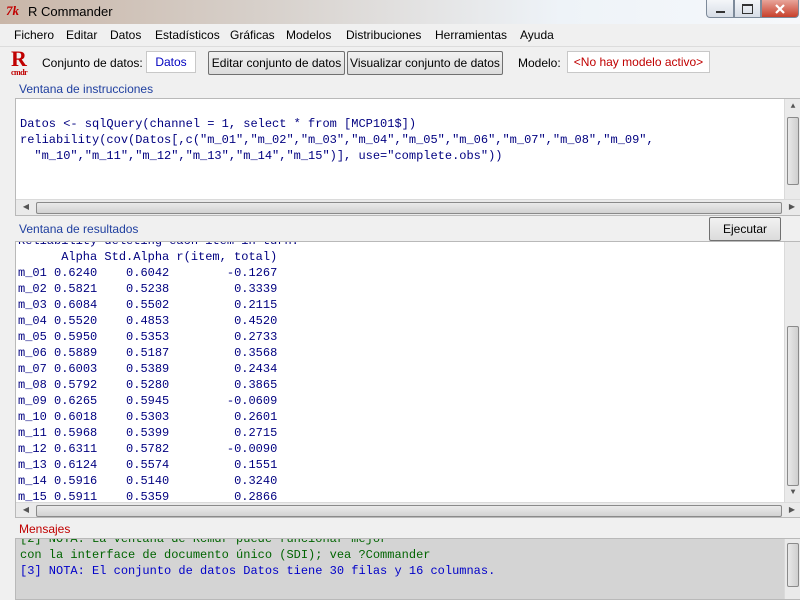 This screenshot has height=600, width=800. I want to click on maximize-button, so click(747, 9).